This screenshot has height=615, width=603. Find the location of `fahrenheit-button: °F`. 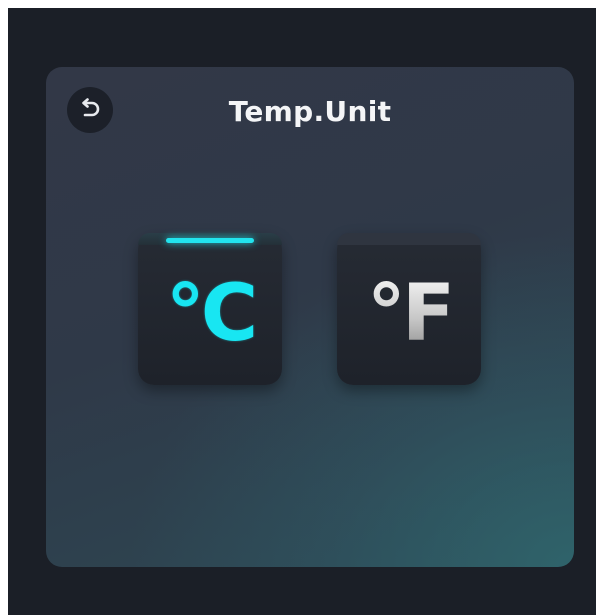

fahrenheit-button: °F is located at coordinates (409, 309).